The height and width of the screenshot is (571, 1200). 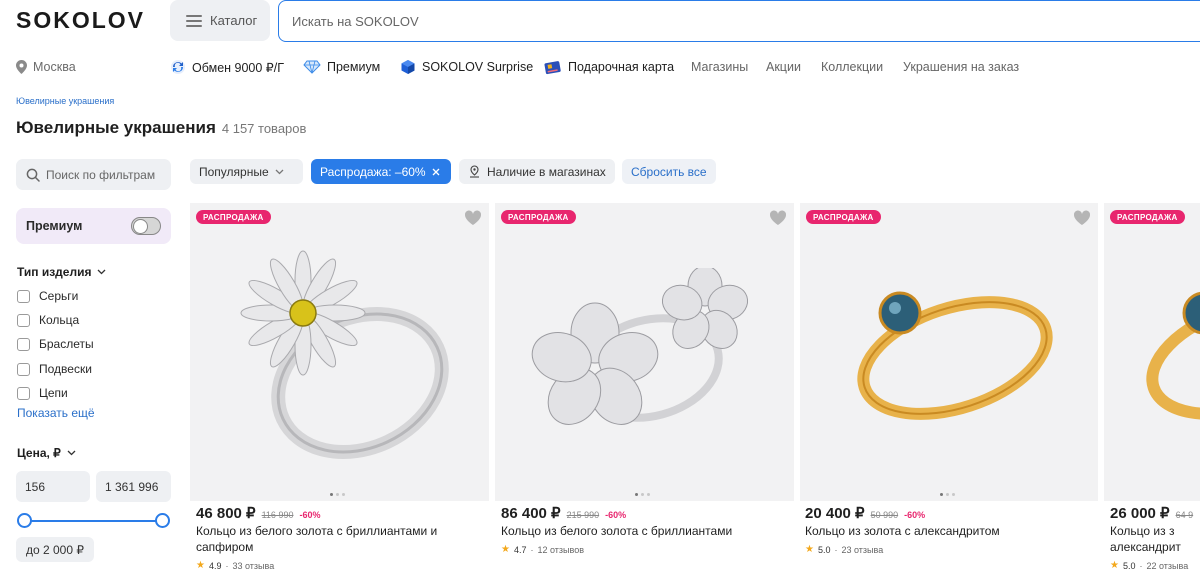 I want to click on reviews-count: 12 отзывов, so click(x=560, y=550).